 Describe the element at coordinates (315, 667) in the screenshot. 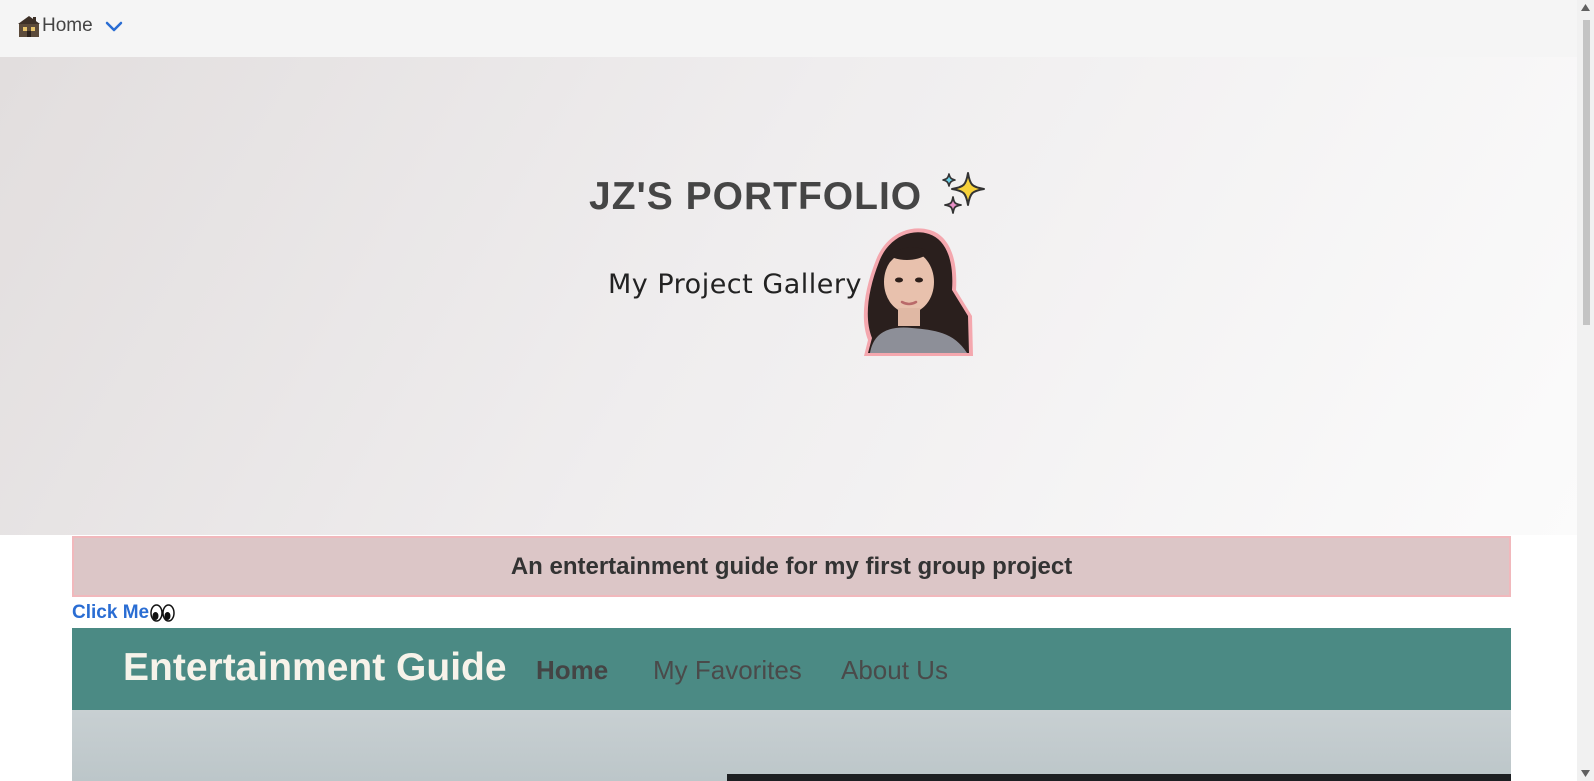

I see `preview-brand: Entertainment Guide` at that location.